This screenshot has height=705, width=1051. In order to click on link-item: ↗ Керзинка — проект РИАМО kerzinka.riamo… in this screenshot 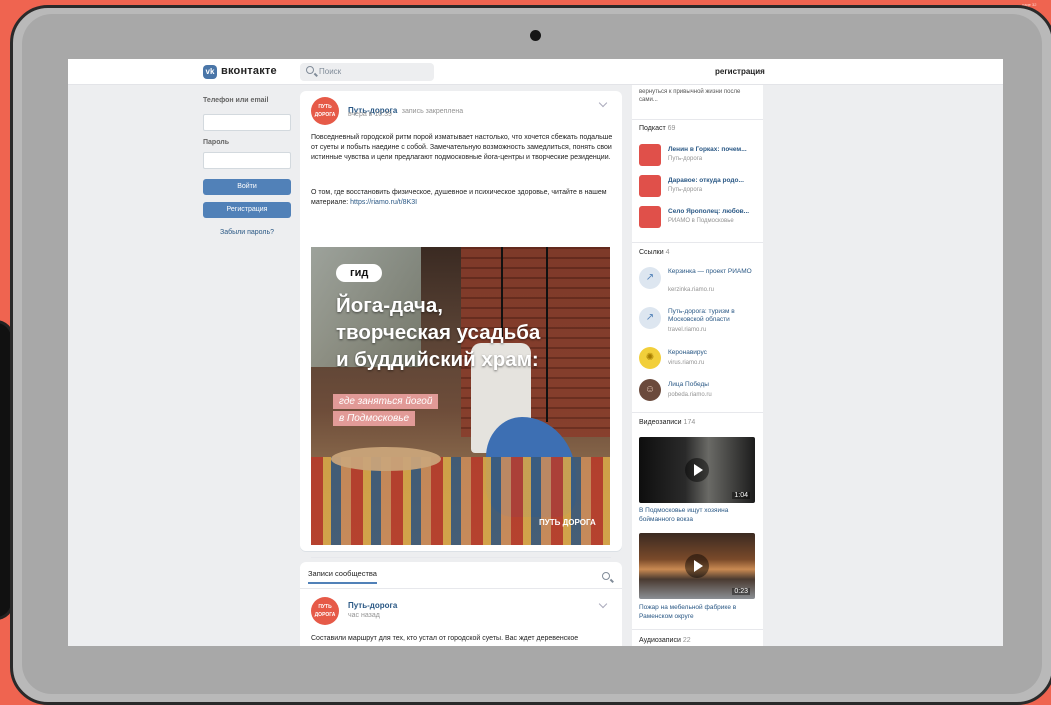, I will do `click(700, 283)`.